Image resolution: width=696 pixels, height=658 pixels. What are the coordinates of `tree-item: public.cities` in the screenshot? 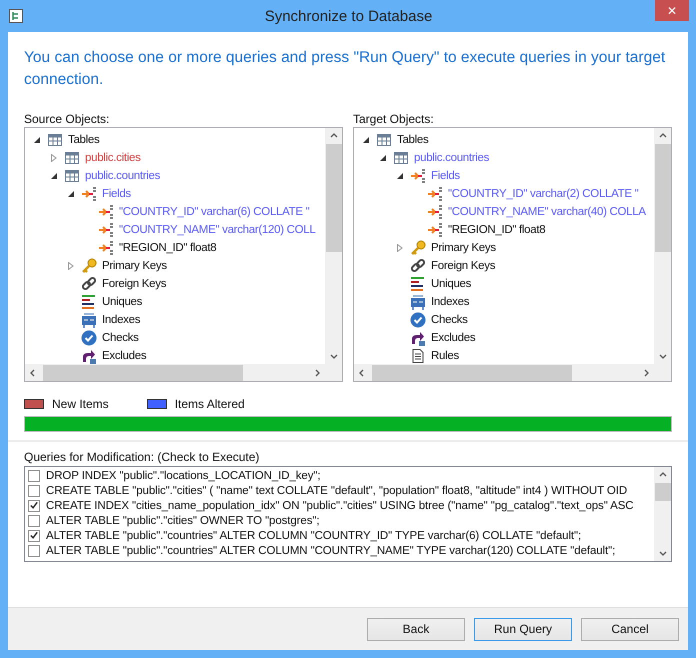 It's located at (113, 158).